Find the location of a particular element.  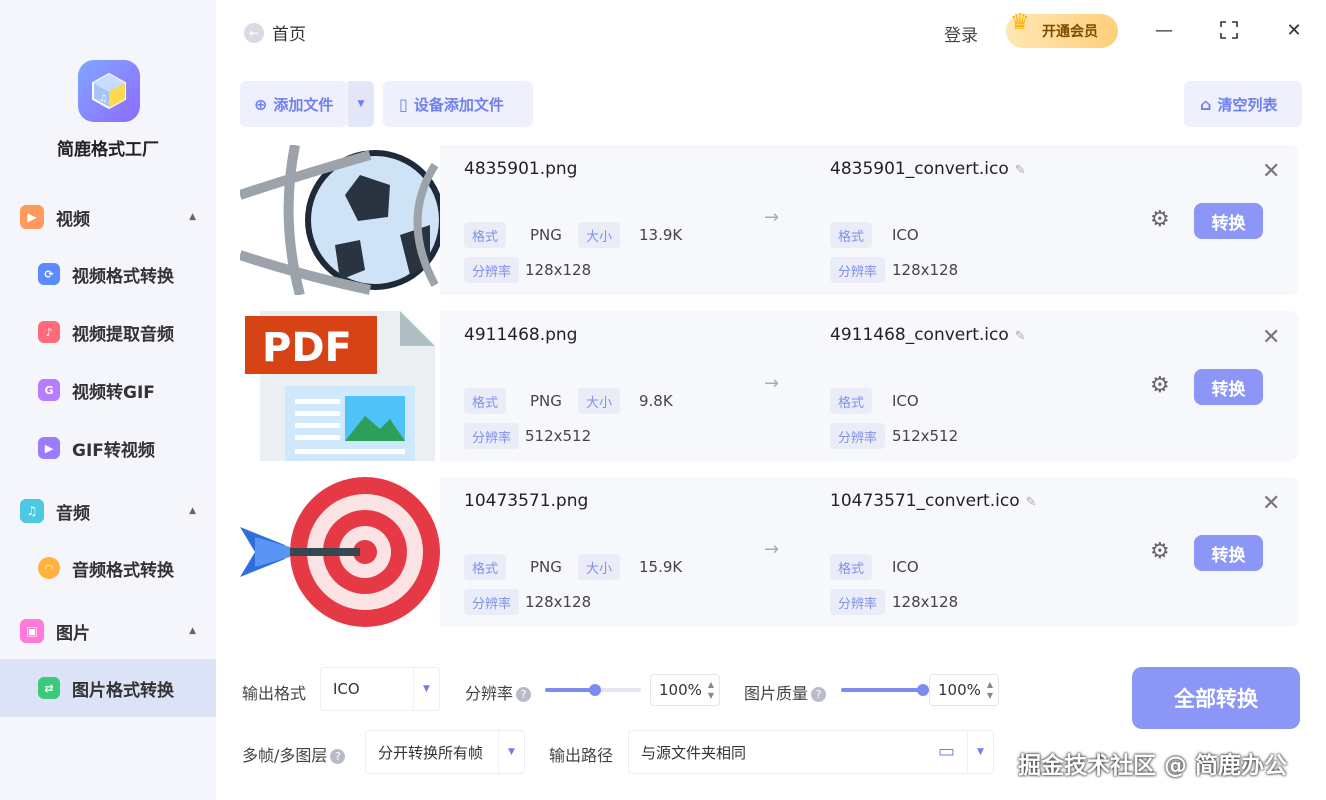

output-name-text: 10473571_convert.ico is located at coordinates (925, 501).